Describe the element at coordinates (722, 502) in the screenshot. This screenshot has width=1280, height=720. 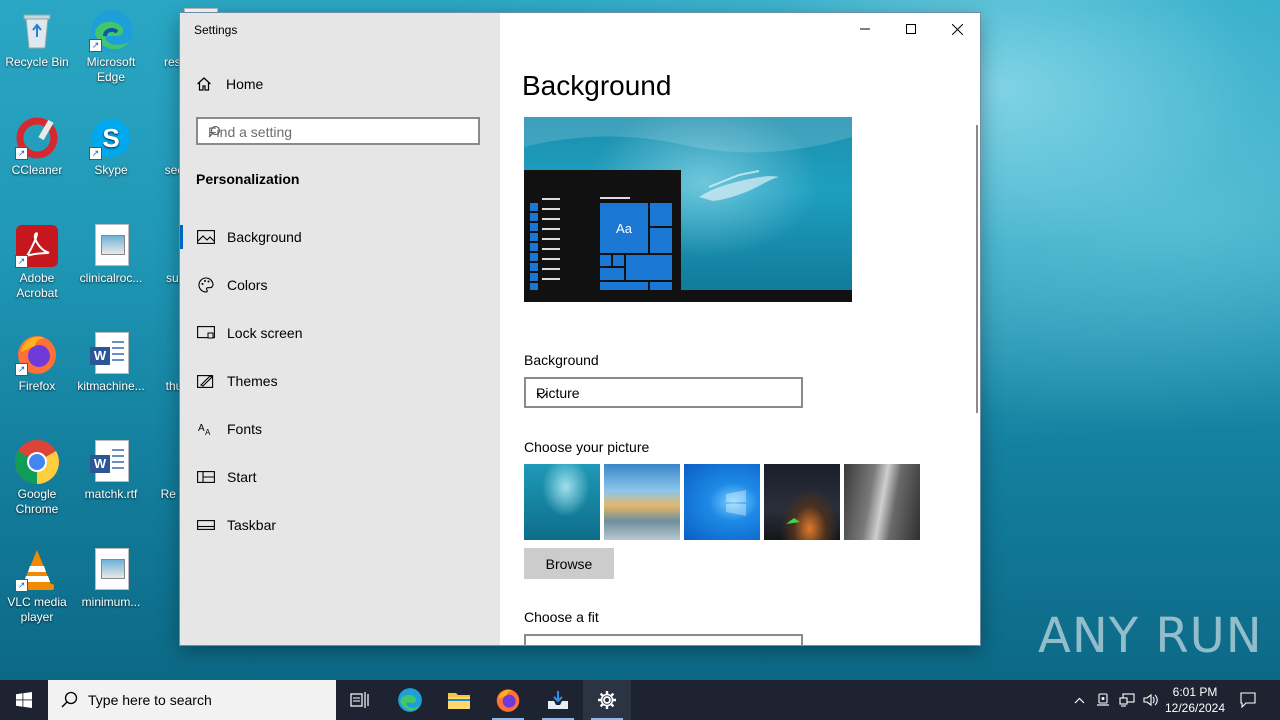
I see `picture-thumbnail-windows-logo` at that location.